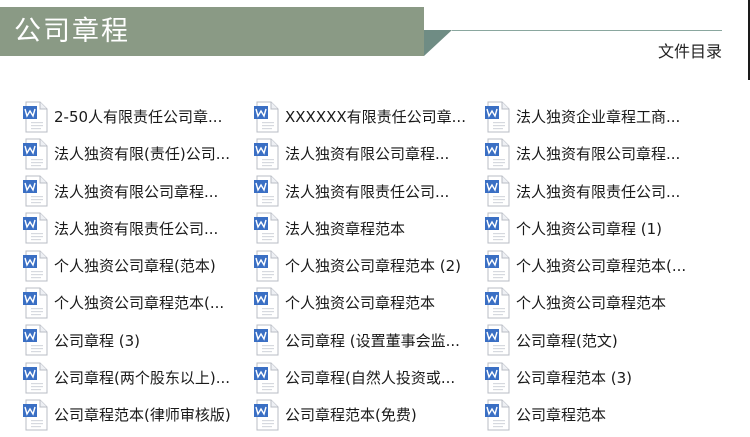 The width and height of the screenshot is (750, 437). Describe the element at coordinates (345, 228) in the screenshot. I see `file-name: 法人独资章程范本` at that location.